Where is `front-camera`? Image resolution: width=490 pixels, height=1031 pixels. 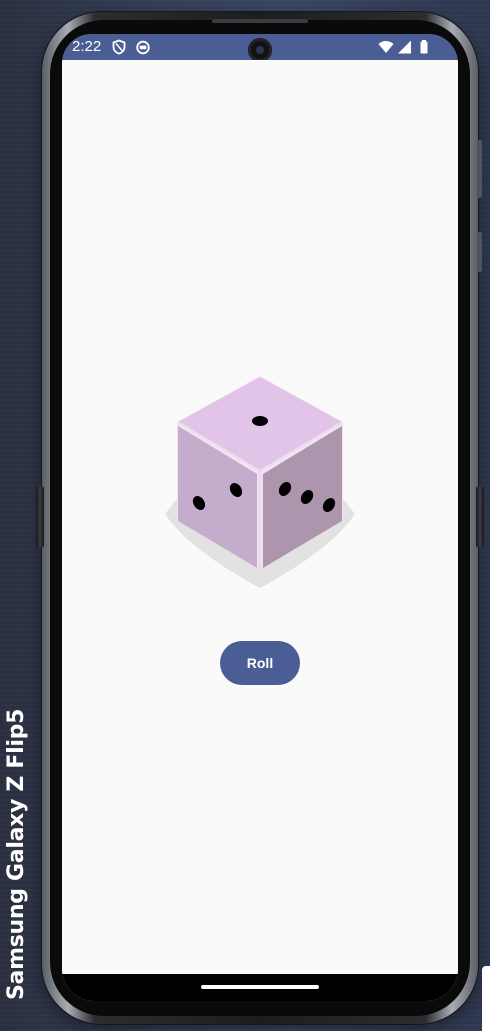 front-camera is located at coordinates (260, 50).